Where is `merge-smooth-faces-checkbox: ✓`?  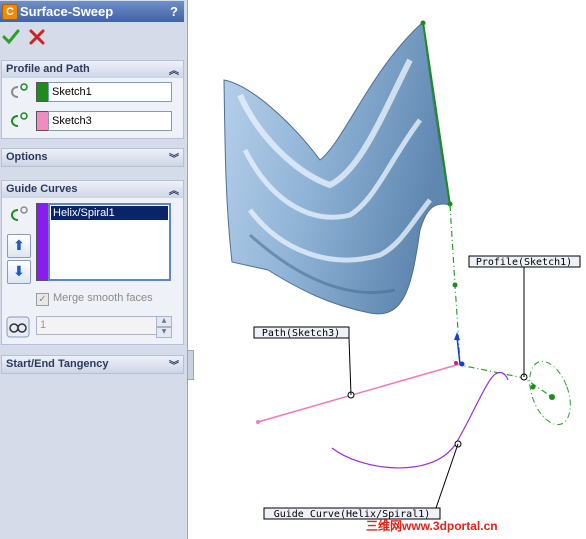
merge-smooth-faces-checkbox: ✓ is located at coordinates (42, 299).